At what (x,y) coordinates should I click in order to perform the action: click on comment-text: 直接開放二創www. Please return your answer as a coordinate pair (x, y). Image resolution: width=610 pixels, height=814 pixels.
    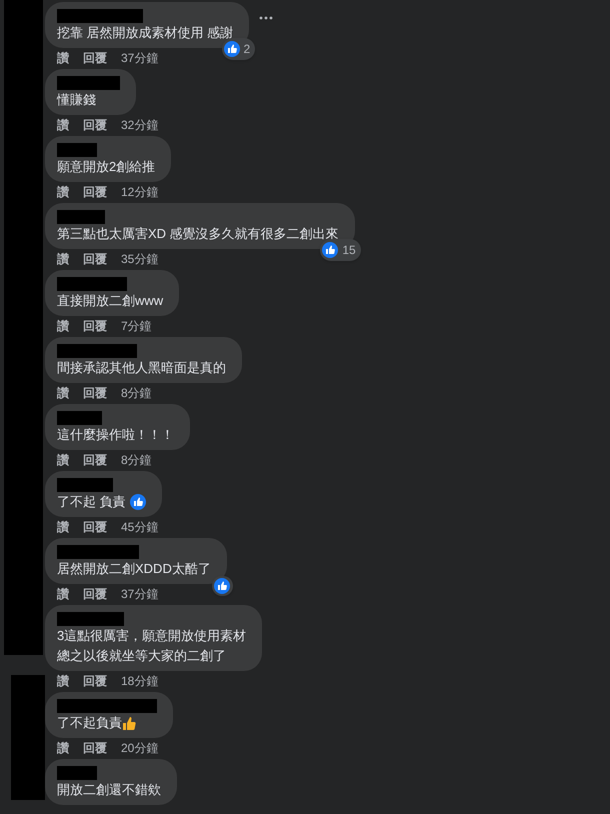
    Looking at the image, I should click on (110, 301).